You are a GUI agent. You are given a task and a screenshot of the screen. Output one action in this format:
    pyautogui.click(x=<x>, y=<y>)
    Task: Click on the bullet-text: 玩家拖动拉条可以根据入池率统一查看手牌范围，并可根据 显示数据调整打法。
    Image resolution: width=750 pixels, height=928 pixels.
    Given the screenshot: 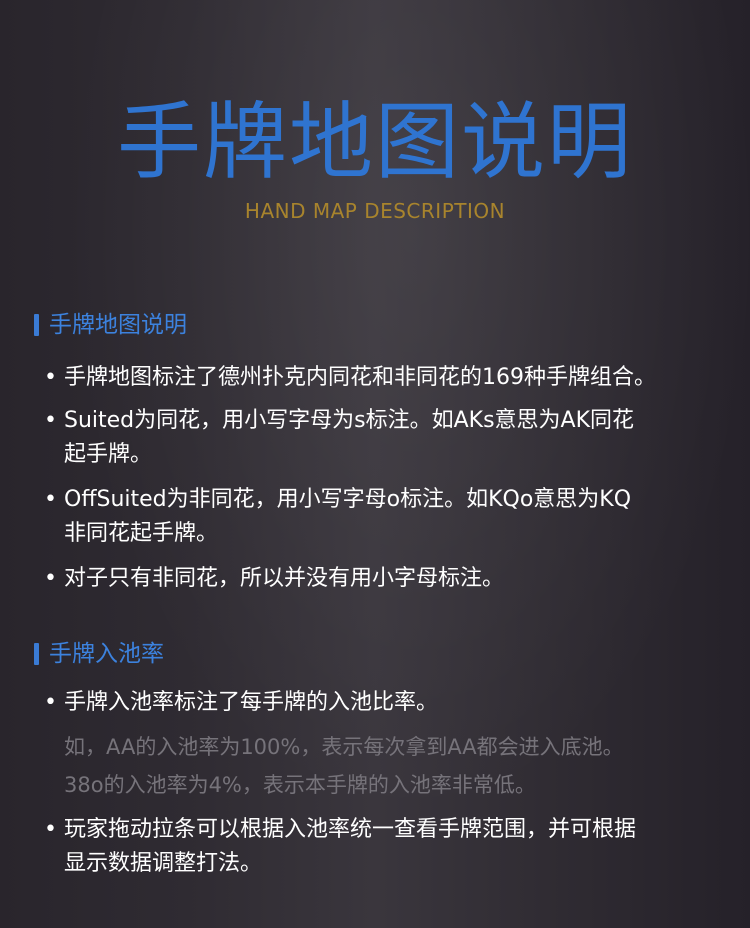 What is the action you would take?
    pyautogui.click(x=350, y=846)
    